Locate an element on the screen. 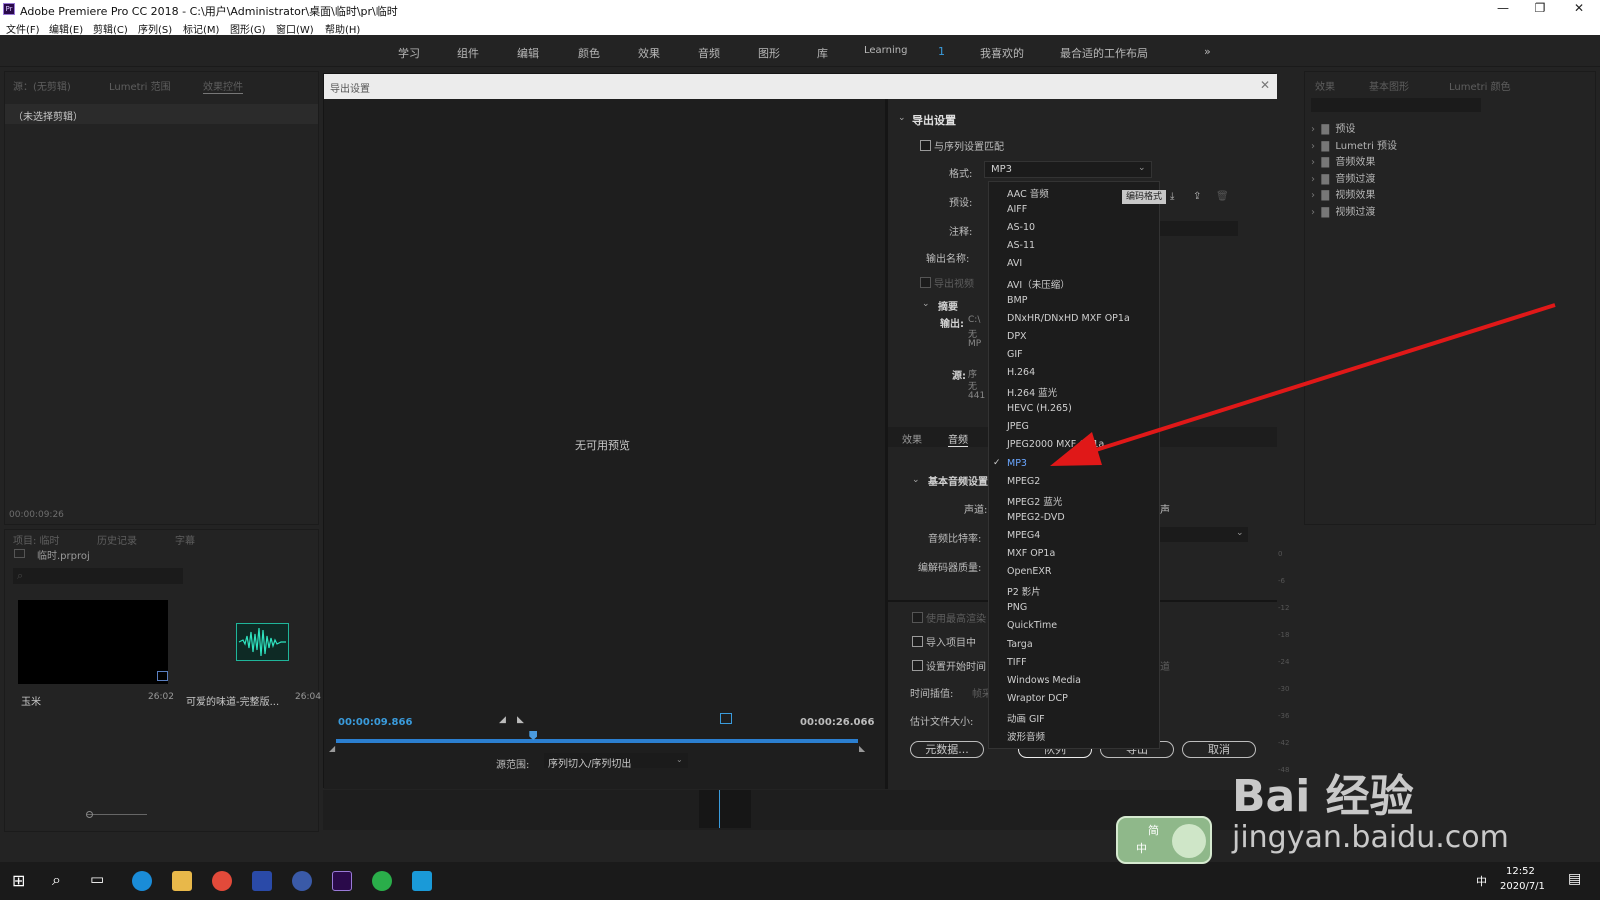  tab-captions: 字幕 is located at coordinates (185, 539).